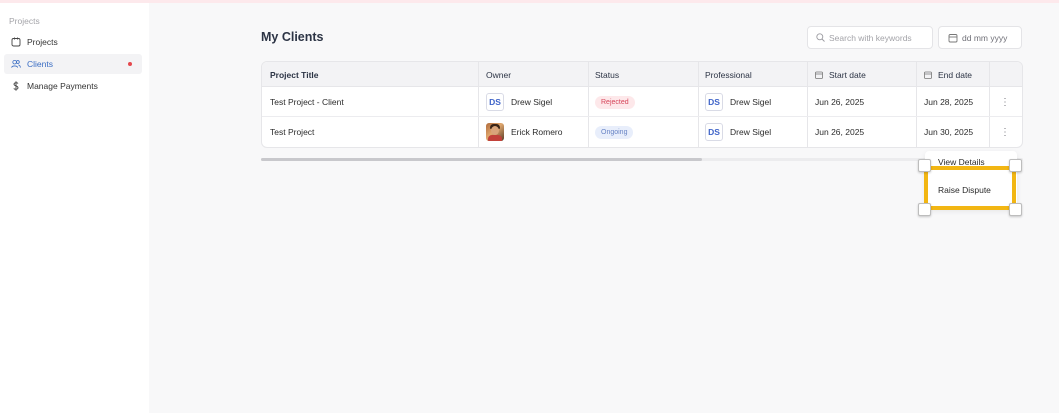  I want to click on sidebar-item-projects: Projects, so click(73, 42).